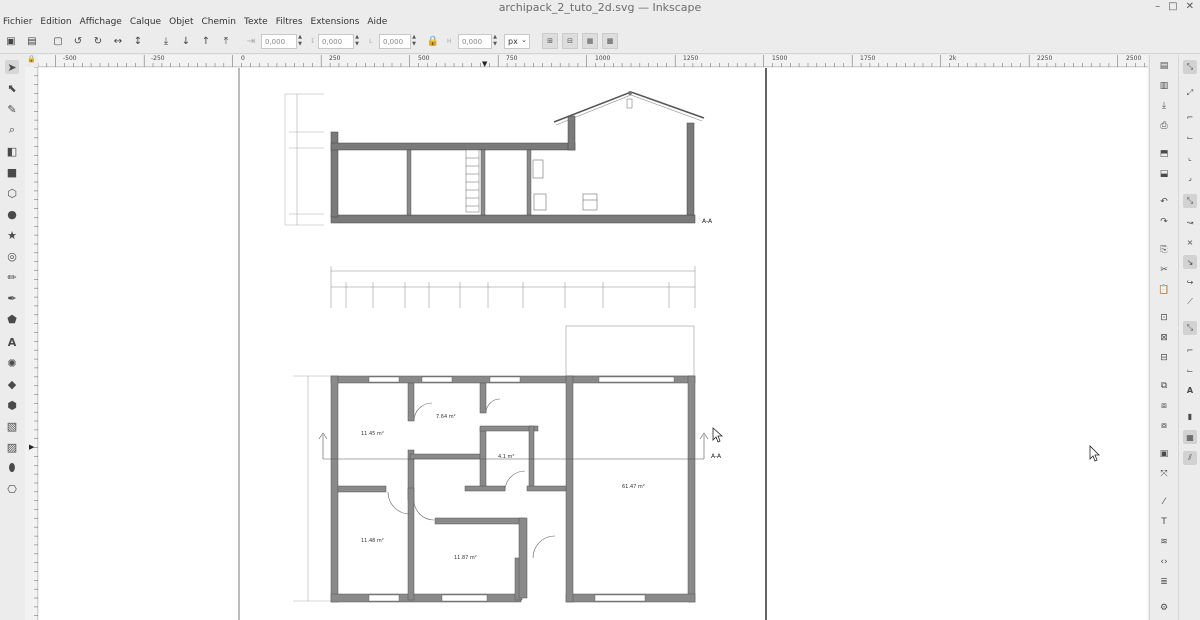 This screenshot has width=1200, height=620. I want to click on snap-toggle-icon: ⤡, so click(1190, 67).